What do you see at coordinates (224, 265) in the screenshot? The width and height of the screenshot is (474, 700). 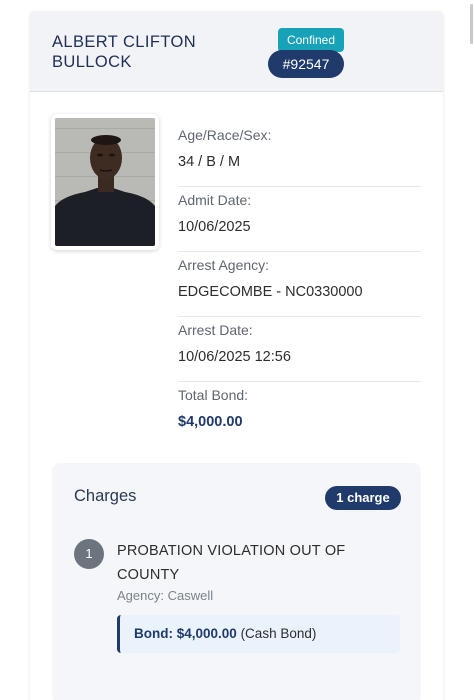 I see `detail-label: Arrest Agency:` at bounding box center [224, 265].